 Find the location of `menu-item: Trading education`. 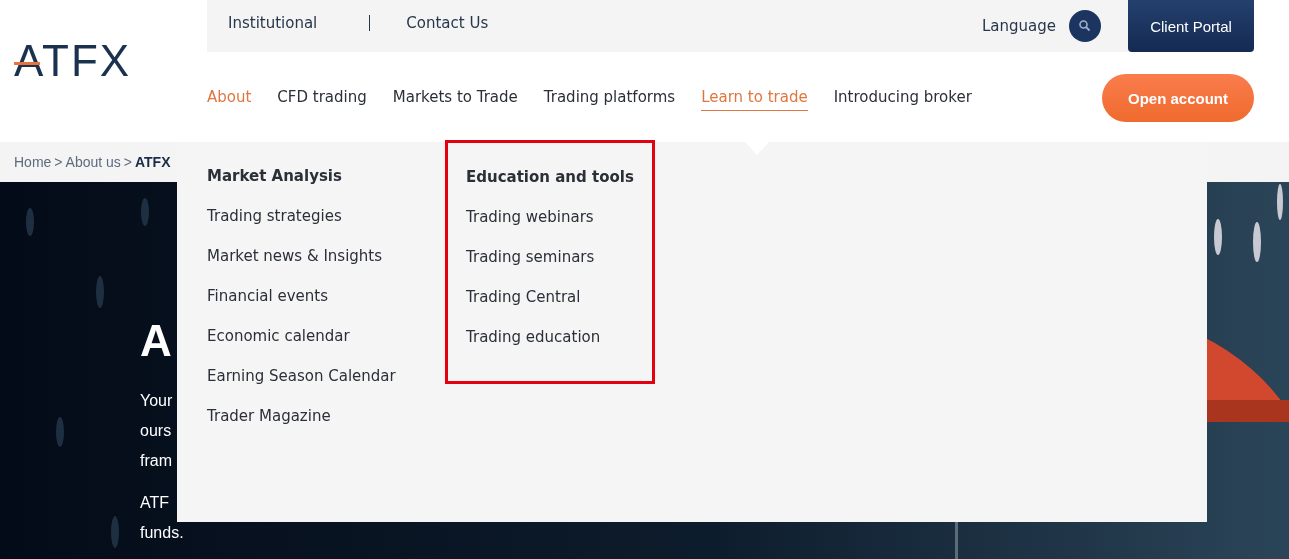

menu-item: Trading education is located at coordinates (533, 337).